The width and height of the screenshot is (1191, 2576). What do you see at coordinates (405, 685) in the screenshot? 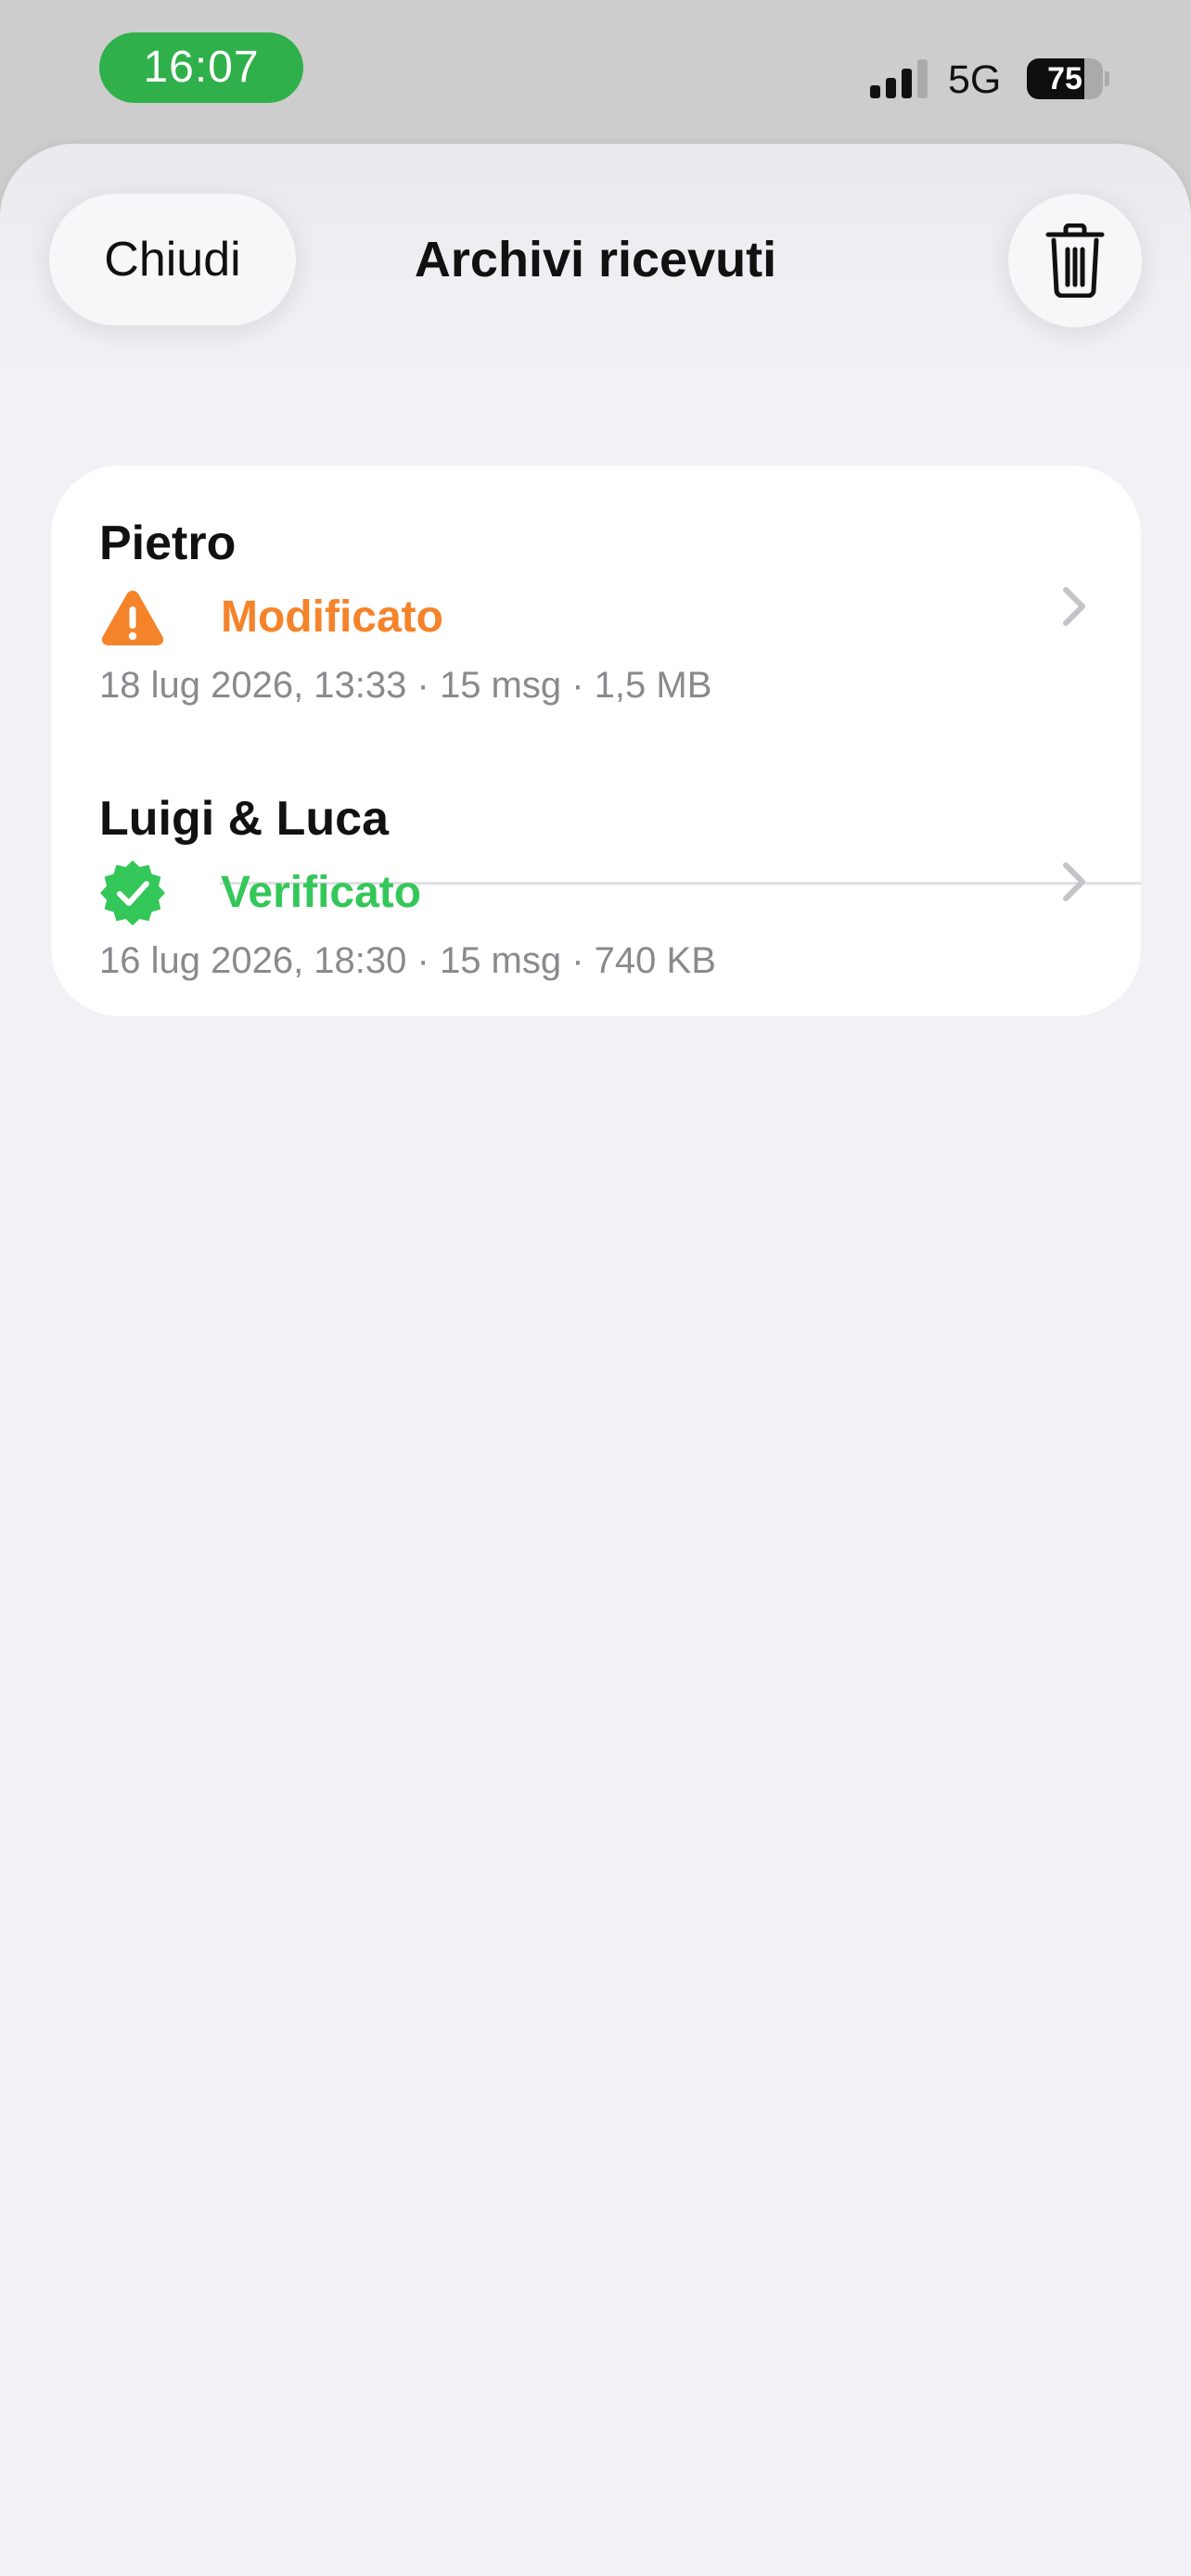
I see `archive-meta: 18 lug 2026, 13:33 · 15 msg · 1,5 MB` at bounding box center [405, 685].